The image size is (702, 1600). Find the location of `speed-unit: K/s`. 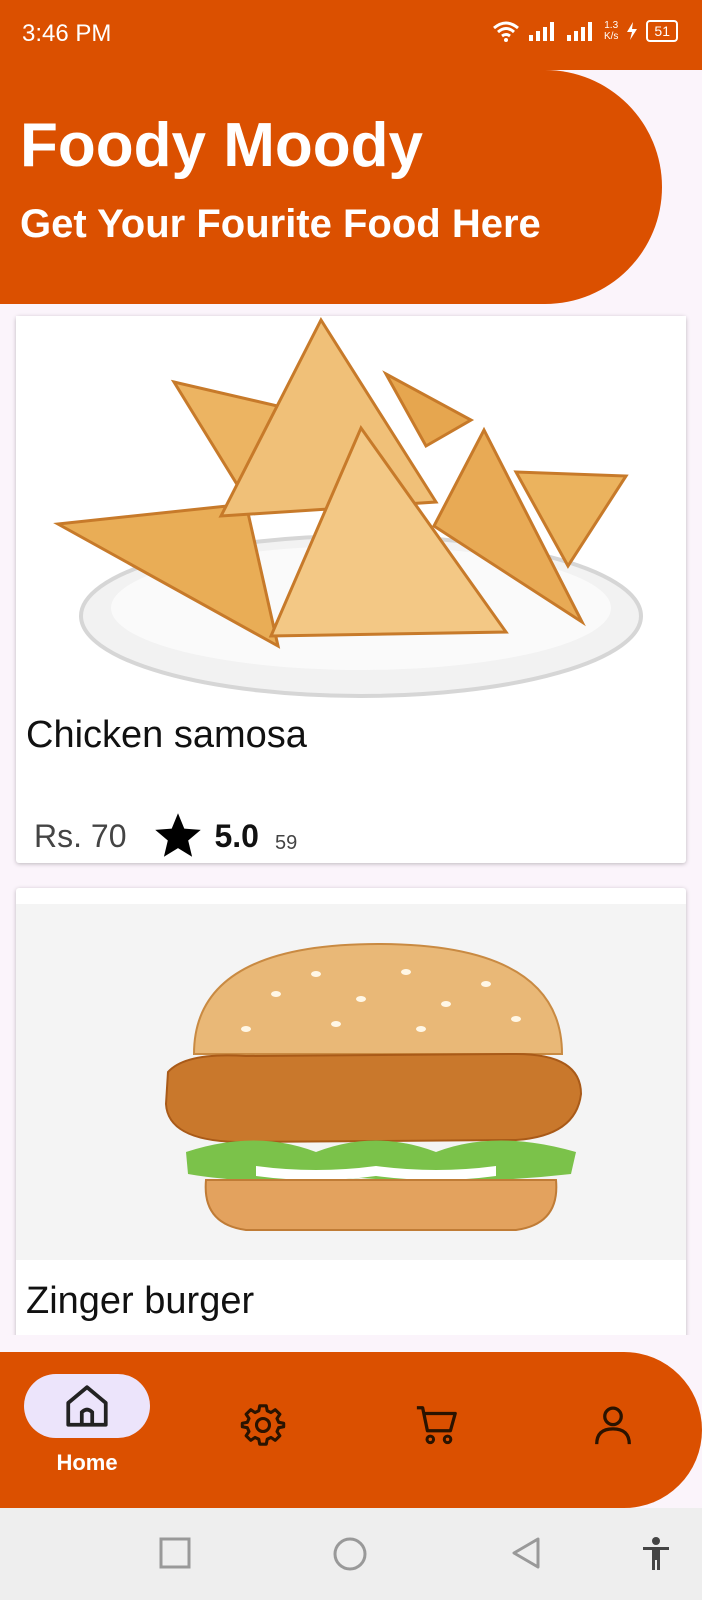

speed-unit: K/s is located at coordinates (611, 36).